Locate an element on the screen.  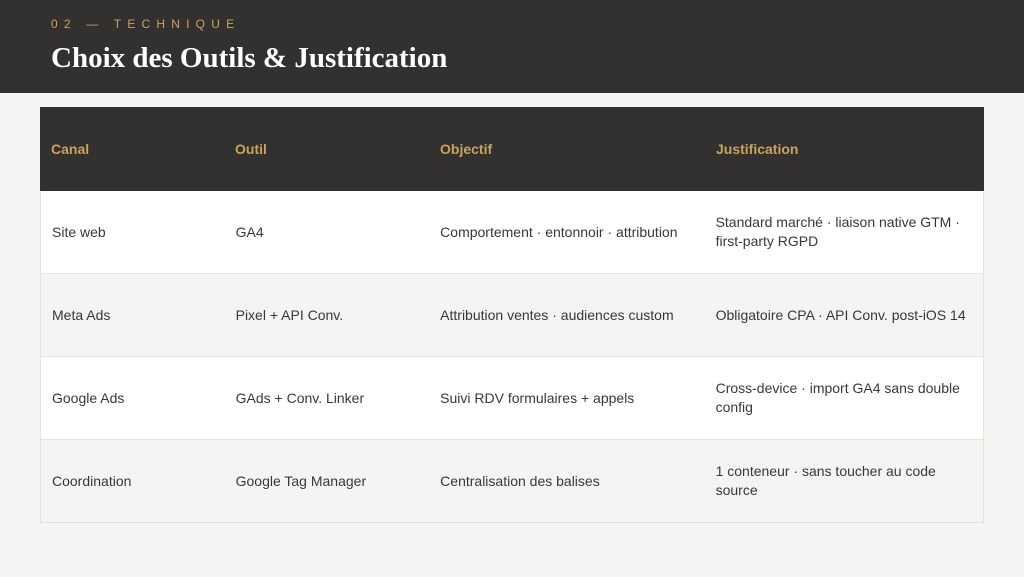
cell-outil: Google Tag Manager is located at coordinates (301, 480).